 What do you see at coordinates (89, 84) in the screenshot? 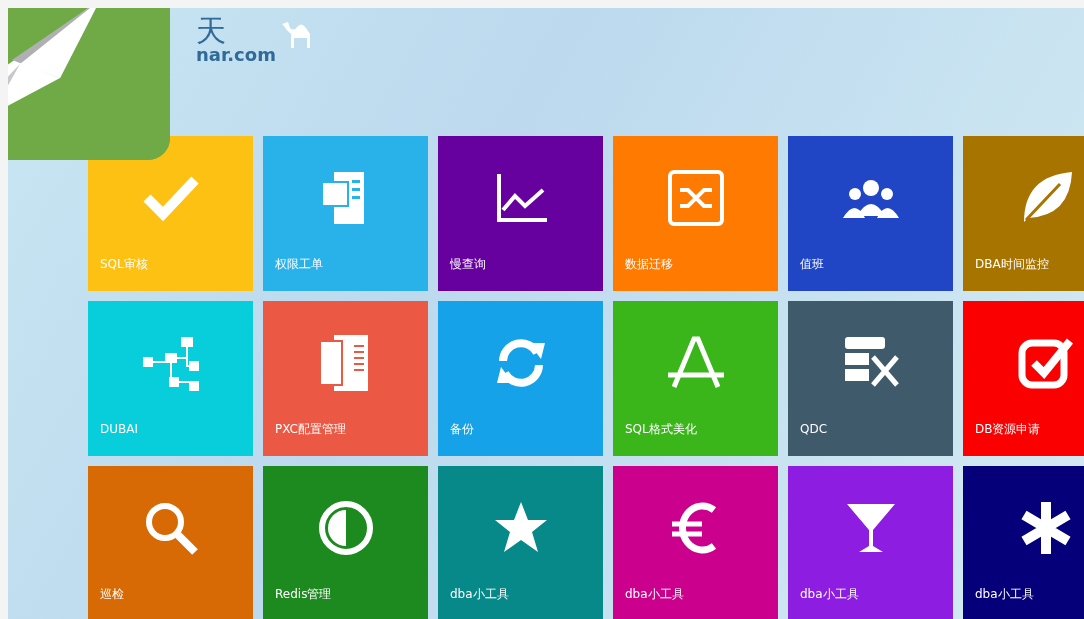
I see `paper-plane-logo` at bounding box center [89, 84].